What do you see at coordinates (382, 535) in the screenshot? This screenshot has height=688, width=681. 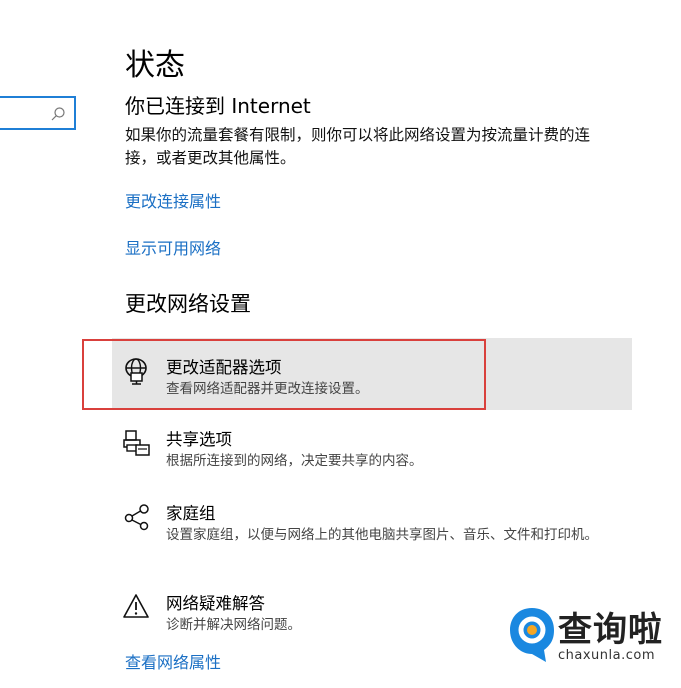 I see `option-description: 设置家庭组，以便与网络上的其他电脑共享图片、音乐、文件和打印机。` at bounding box center [382, 535].